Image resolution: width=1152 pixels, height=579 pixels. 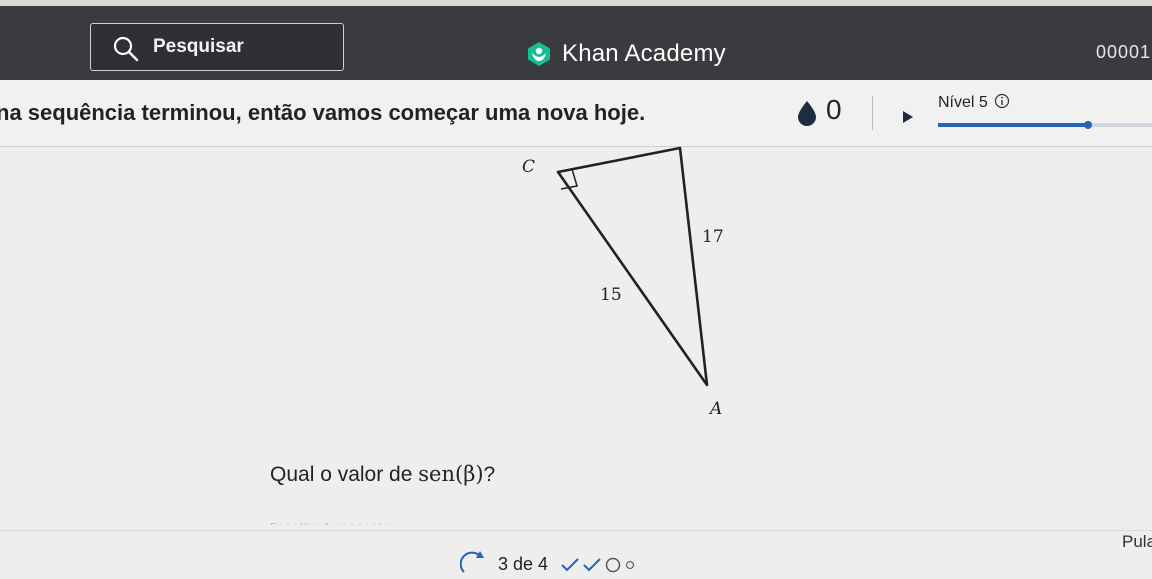 I want to click on level-label: Nível 5, so click(x=974, y=103).